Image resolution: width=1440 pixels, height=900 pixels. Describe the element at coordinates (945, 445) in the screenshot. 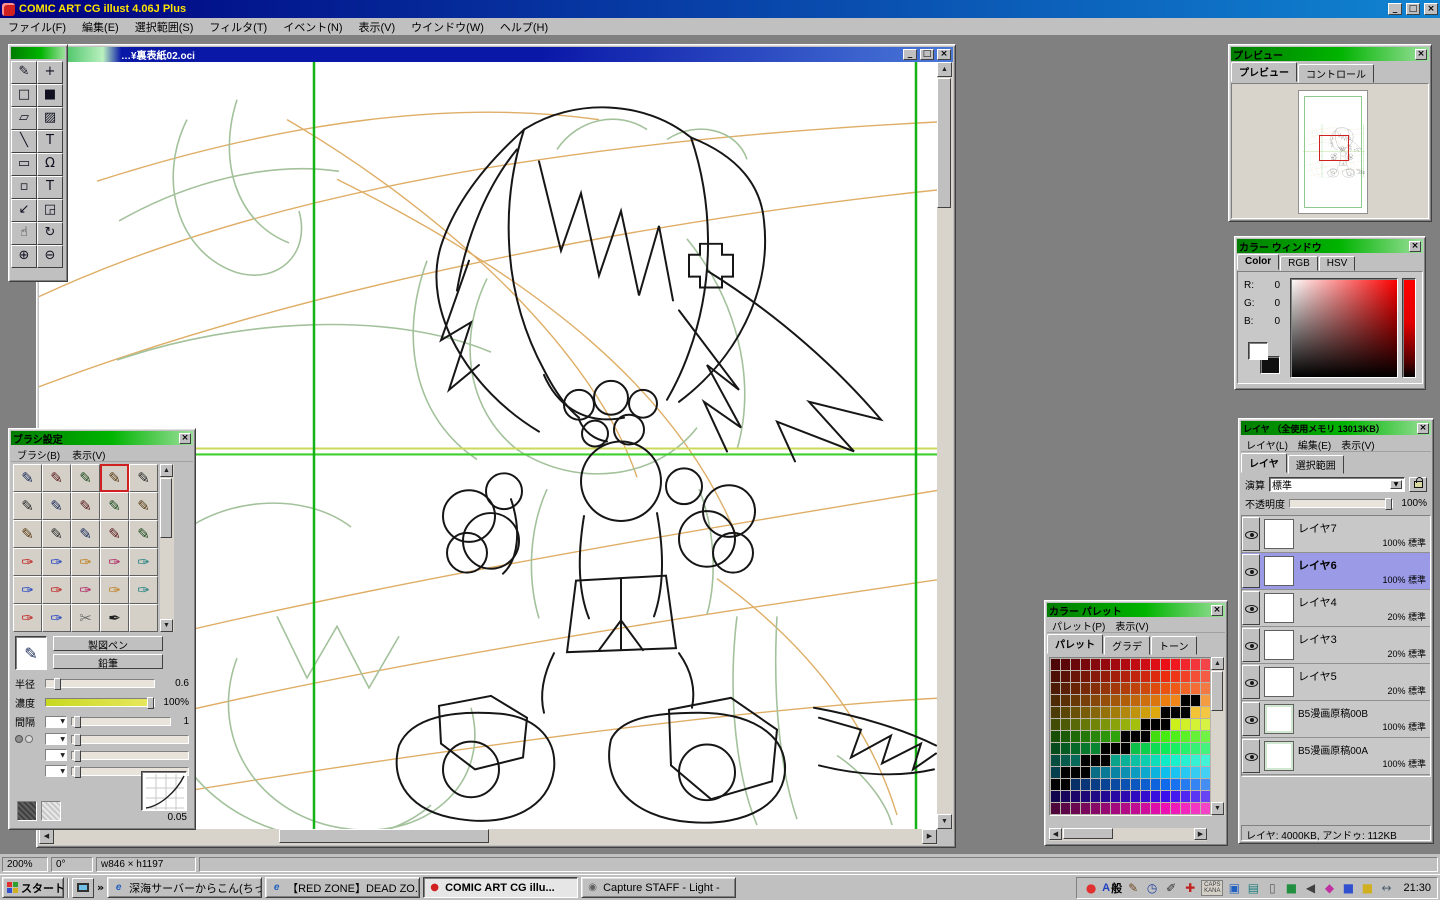

I see `canvas-vertical-scrollbar: ▲ ▼` at that location.